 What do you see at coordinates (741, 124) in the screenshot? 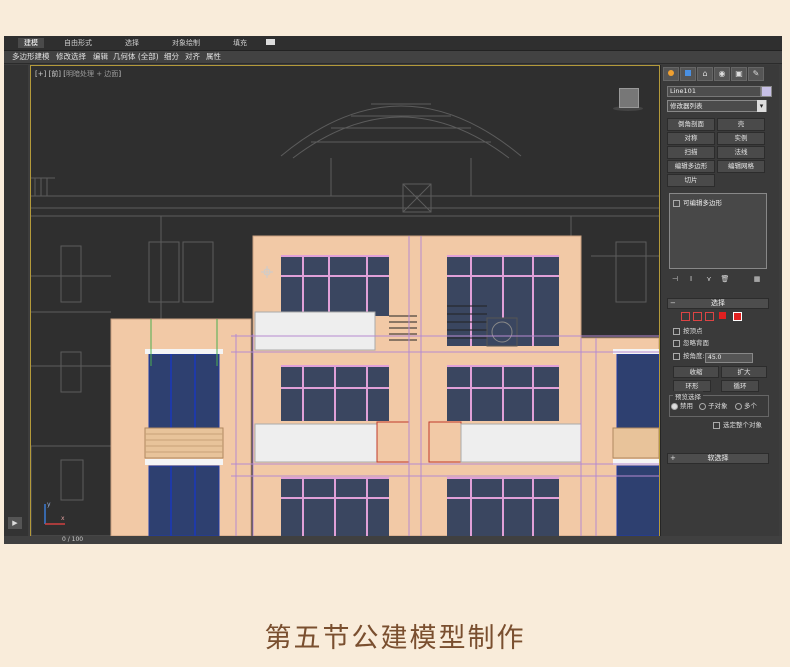
I see `mod-btn-shell: 壳` at bounding box center [741, 124].